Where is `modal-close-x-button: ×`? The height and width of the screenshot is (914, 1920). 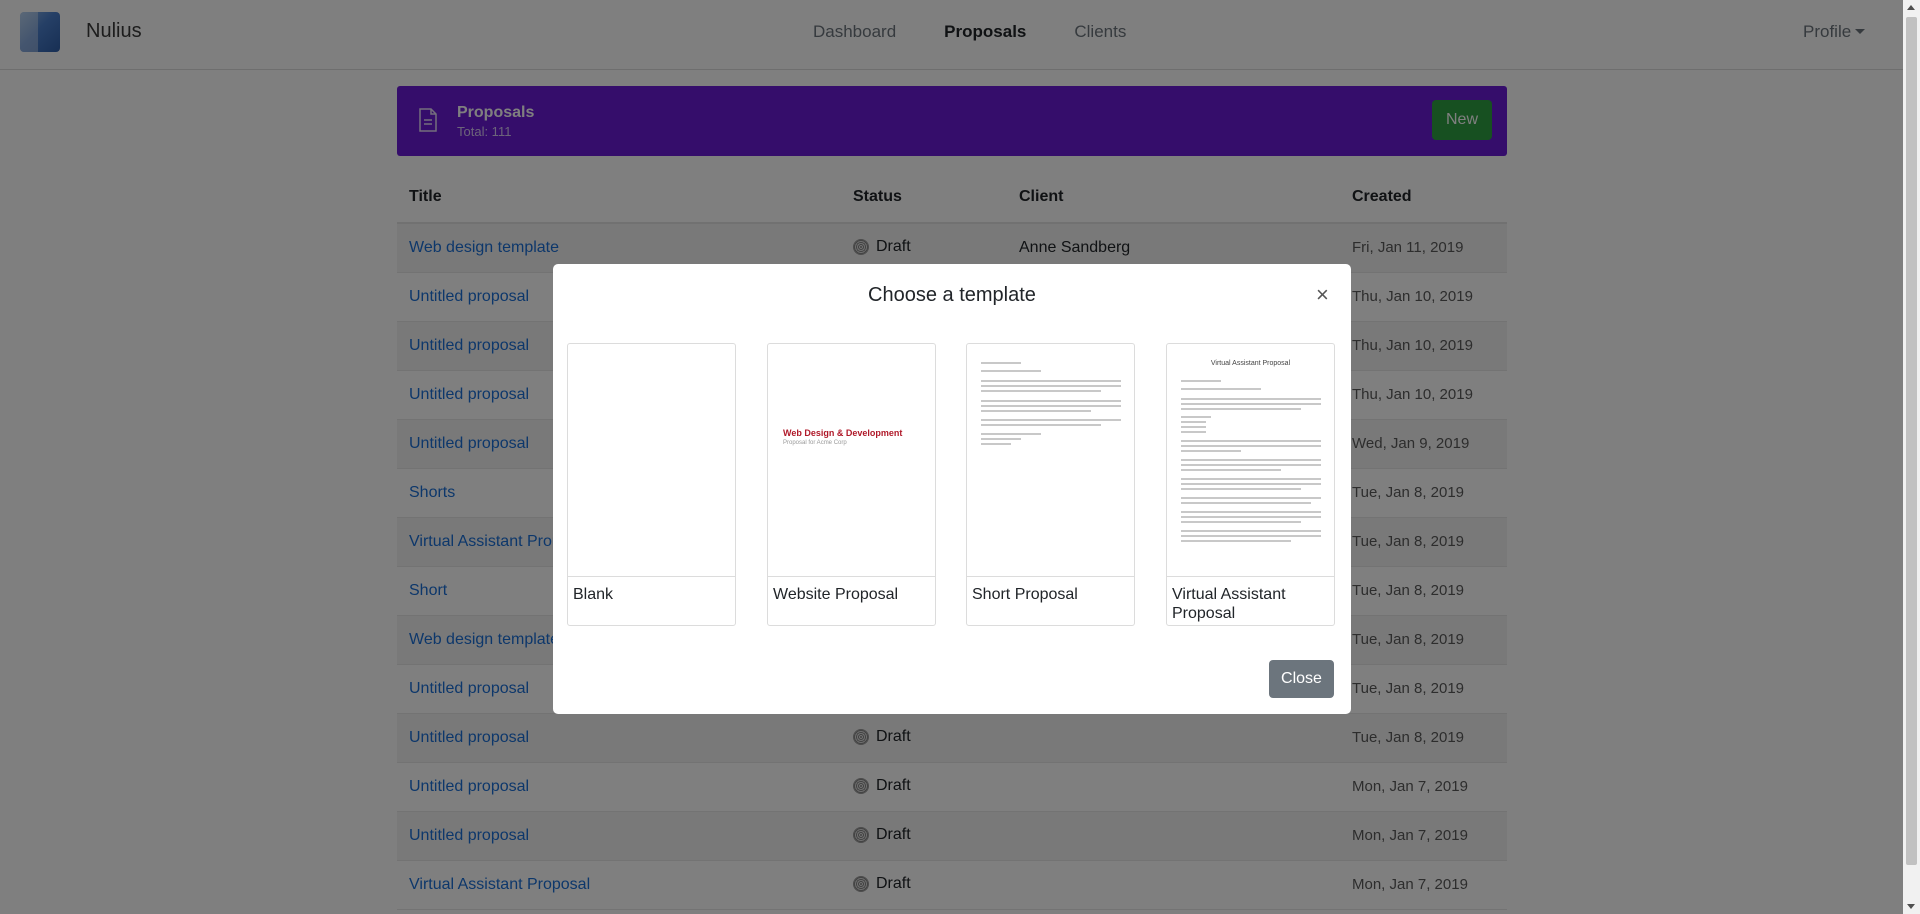
modal-close-x-button: × is located at coordinates (1322, 295).